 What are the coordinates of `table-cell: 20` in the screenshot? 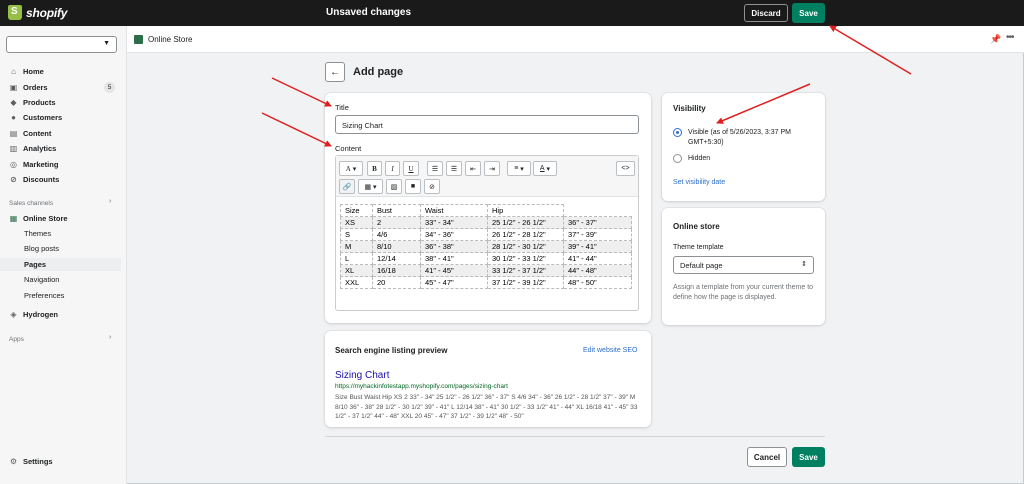 It's located at (396, 282).